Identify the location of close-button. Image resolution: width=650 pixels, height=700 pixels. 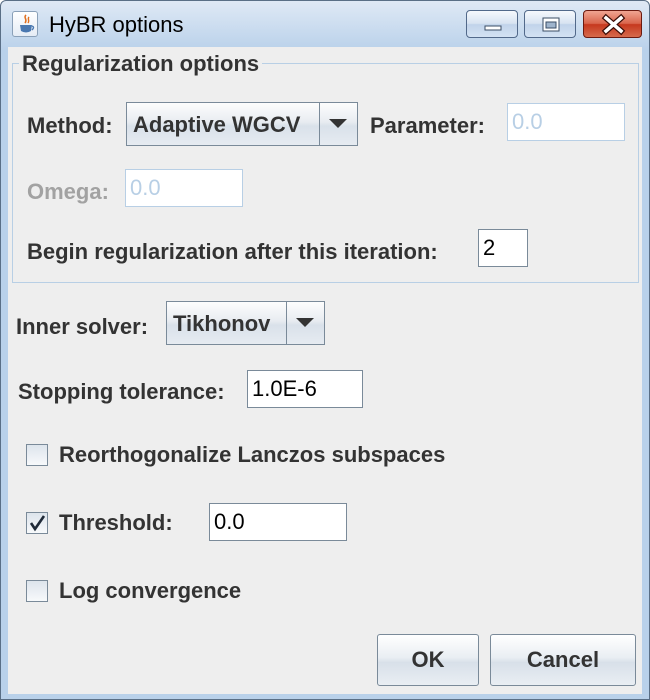
(612, 24).